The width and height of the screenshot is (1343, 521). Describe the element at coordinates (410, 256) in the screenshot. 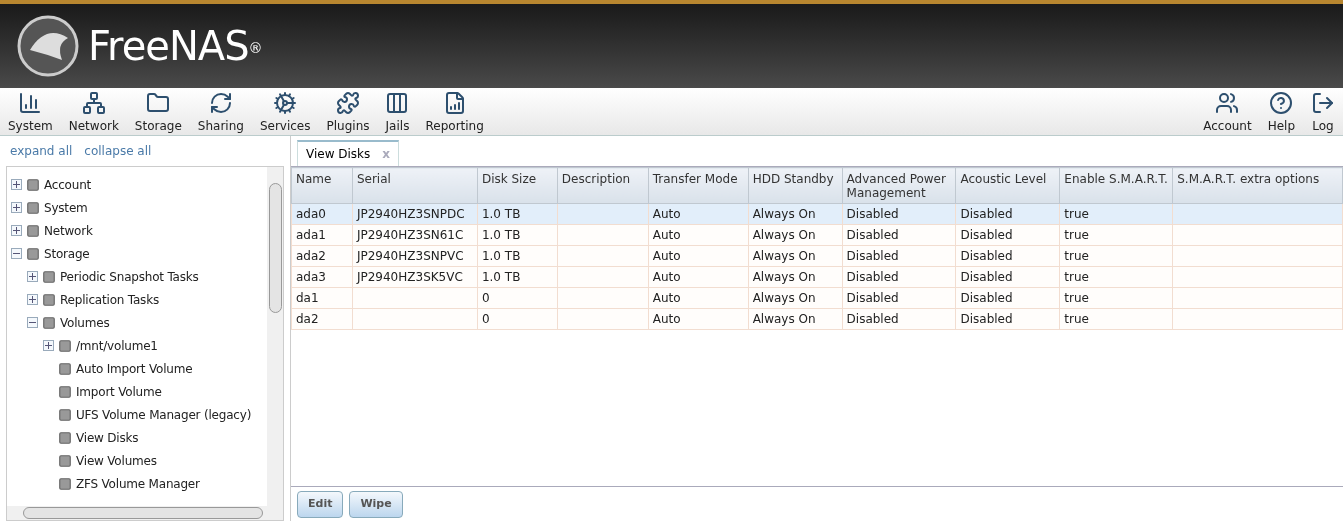

I see `table-cell: JP2940HZ3SNPVC` at that location.